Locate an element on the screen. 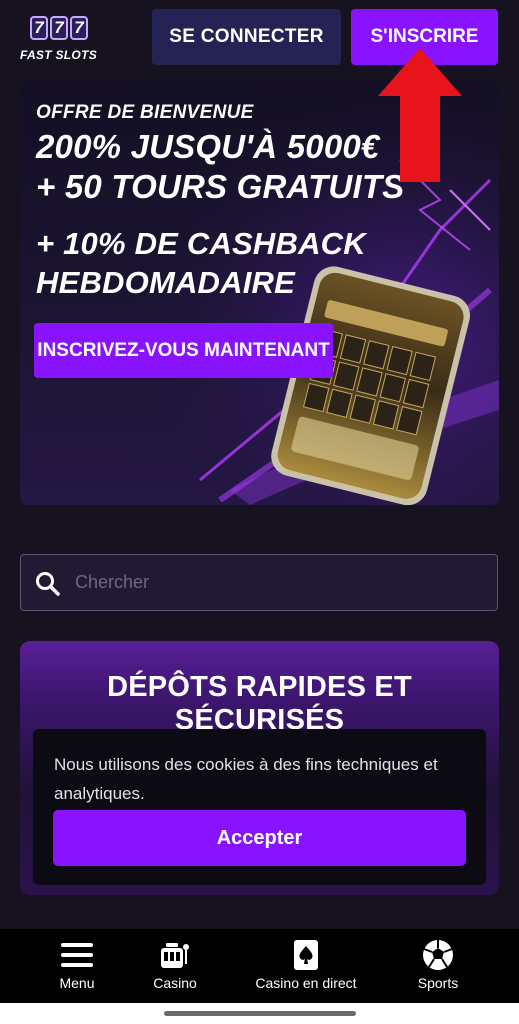 This screenshot has width=519, height=1024. logo: 7 7 7 FAST SLOTS is located at coordinates (60, 40).